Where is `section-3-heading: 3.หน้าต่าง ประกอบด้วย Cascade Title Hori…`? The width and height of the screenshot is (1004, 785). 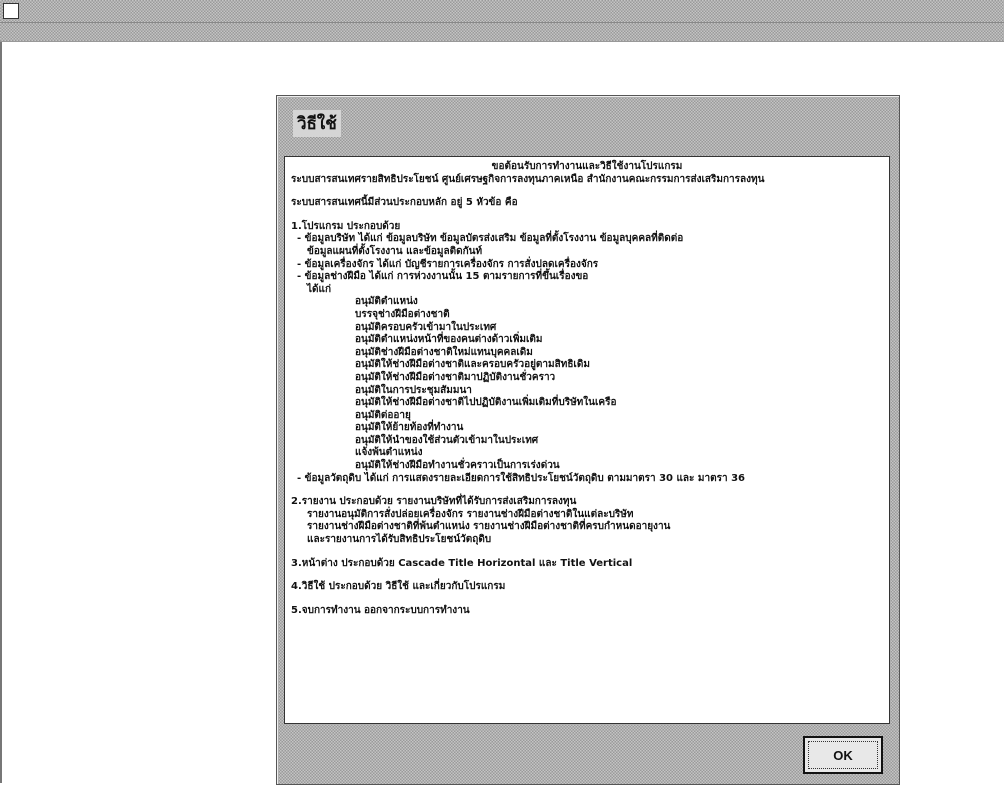
section-3-heading: 3.หน้าต่าง ประกอบด้วย Cascade Title Hori… is located at coordinates (462, 563).